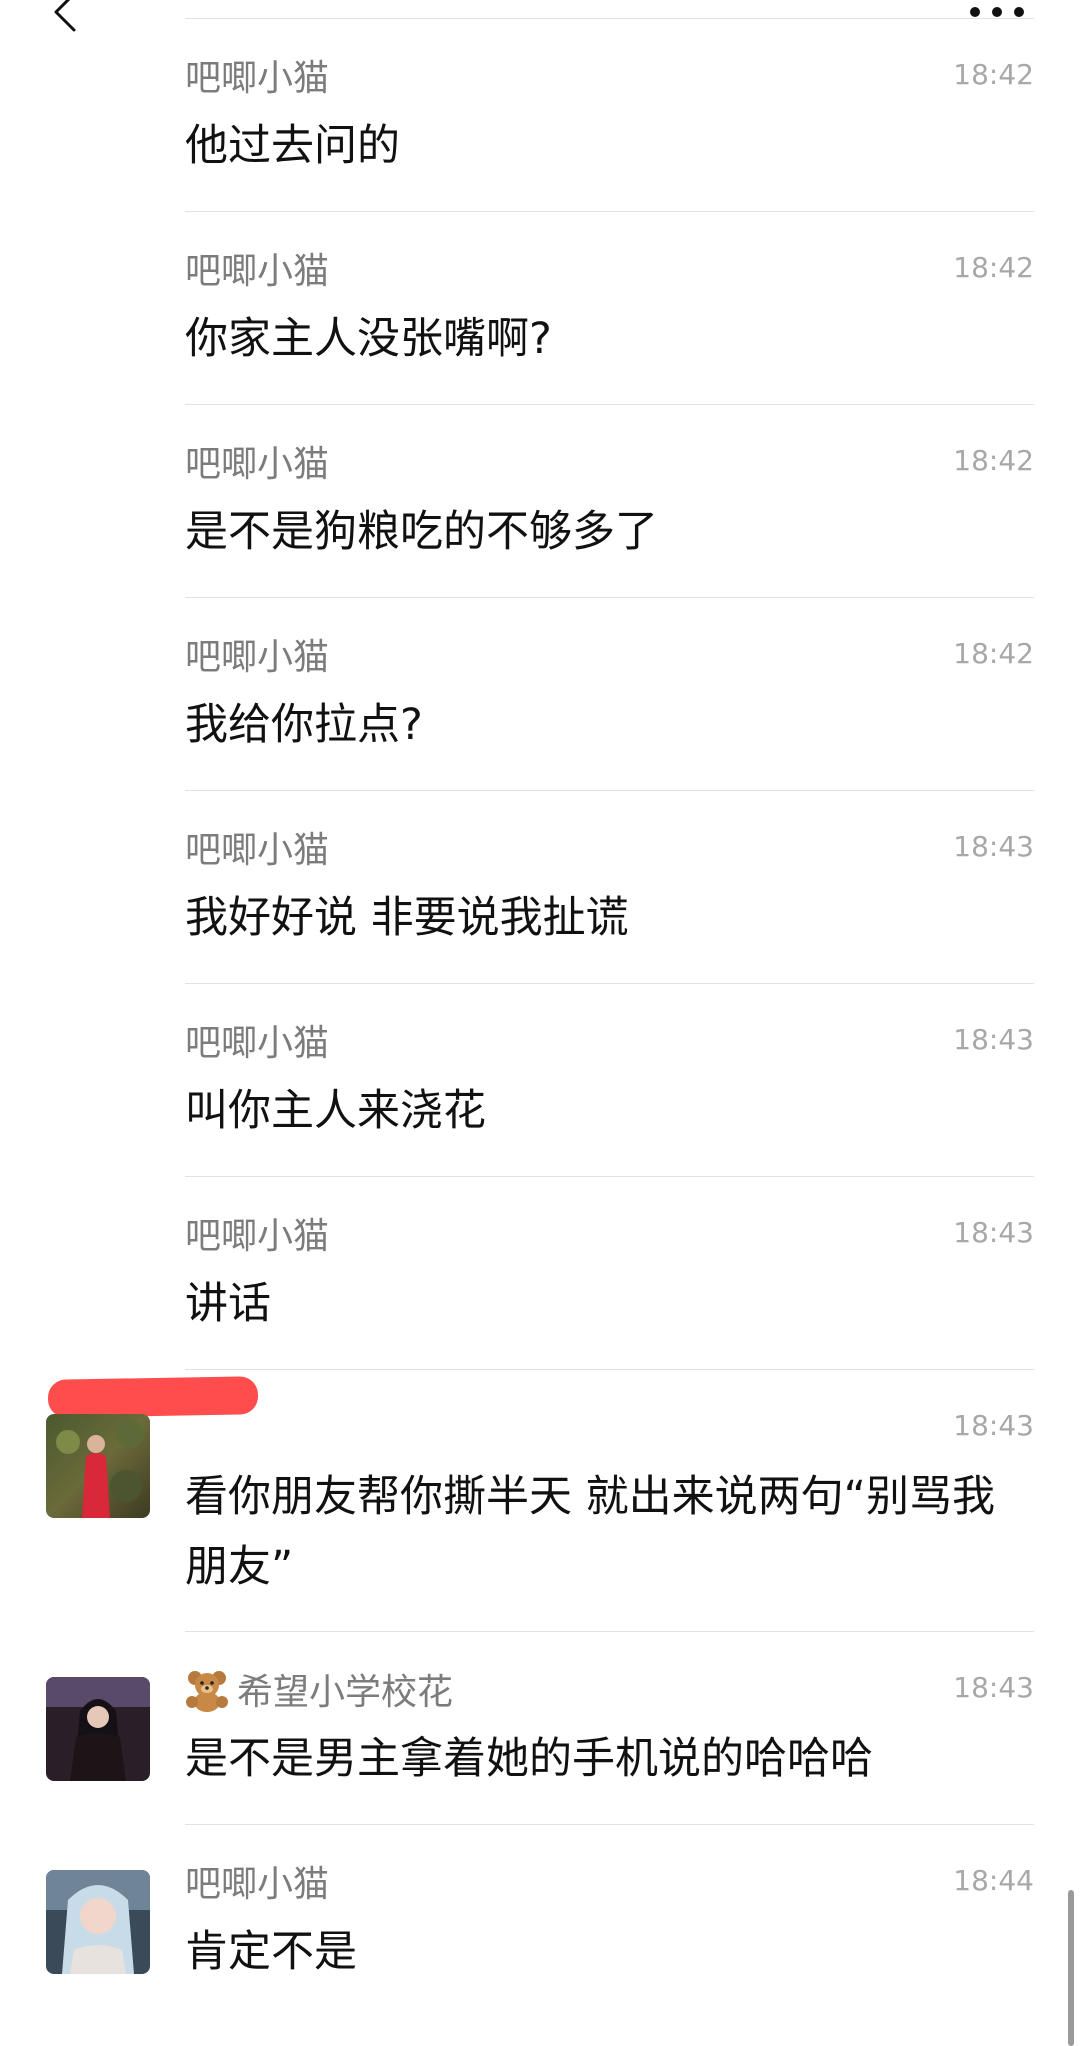  I want to click on redaction-mark, so click(153, 1397).